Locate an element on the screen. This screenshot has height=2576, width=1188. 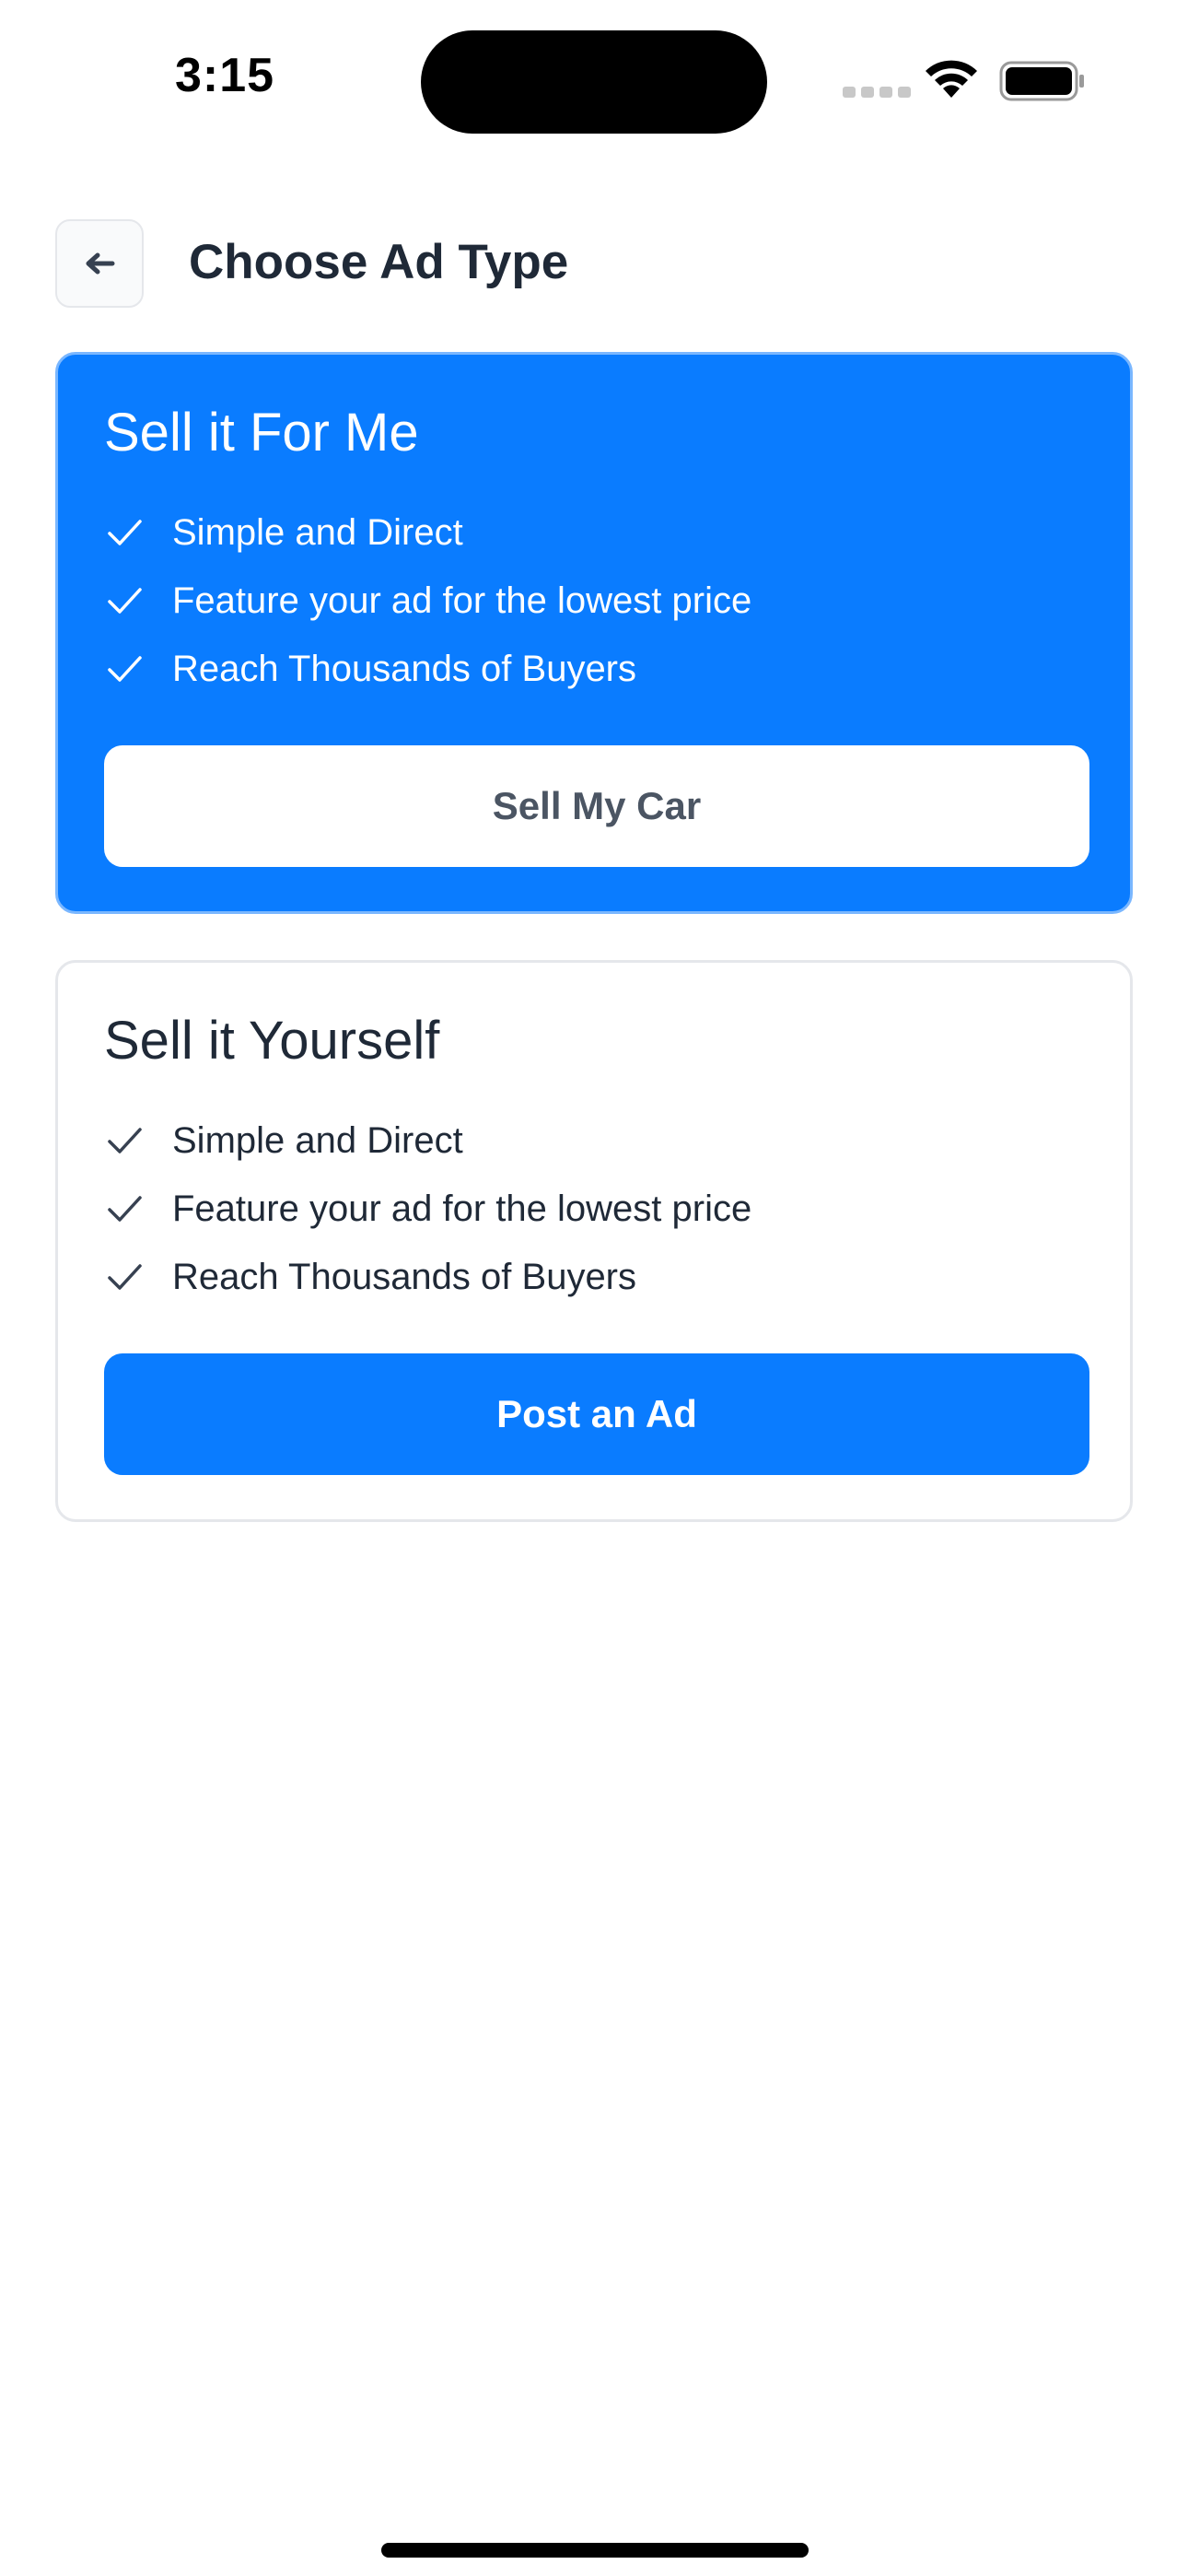
status-bar: 3:15 is located at coordinates (594, 78).